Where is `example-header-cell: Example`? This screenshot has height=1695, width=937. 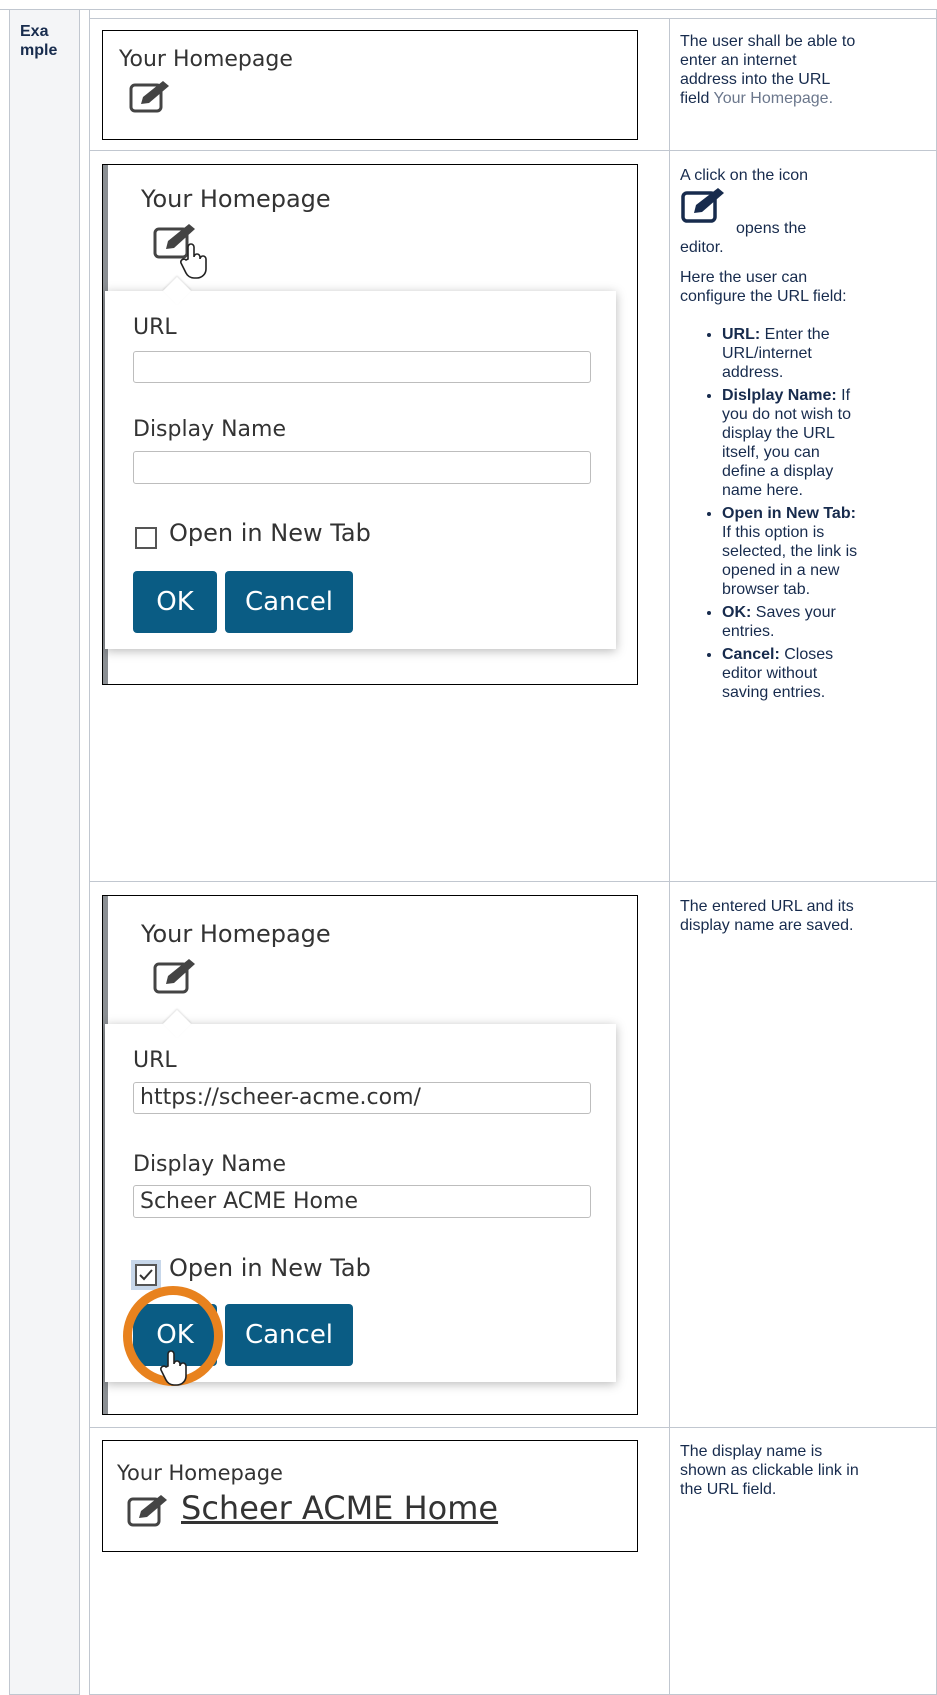
example-header-cell: Example is located at coordinates (44, 852).